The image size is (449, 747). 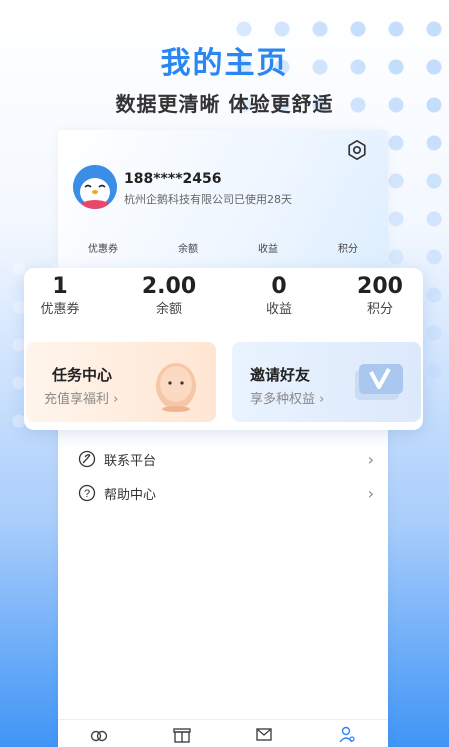 I want to click on invite-friends-subtitle: 享多种权益 ›, so click(x=287, y=399).